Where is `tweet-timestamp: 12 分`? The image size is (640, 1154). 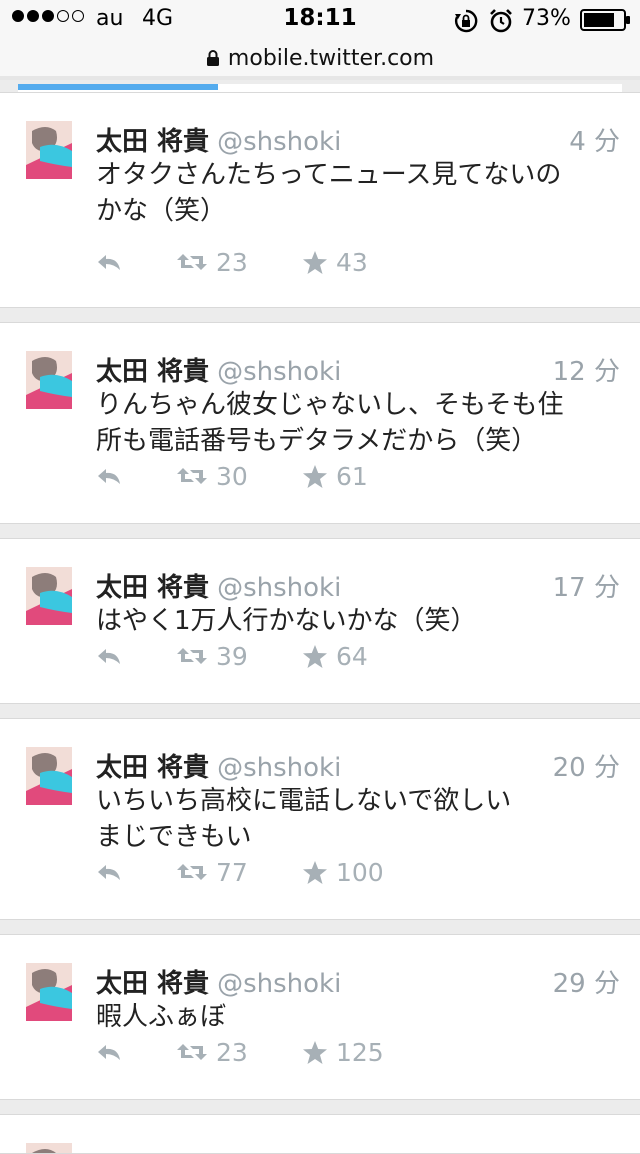 tweet-timestamp: 12 分 is located at coordinates (586, 369).